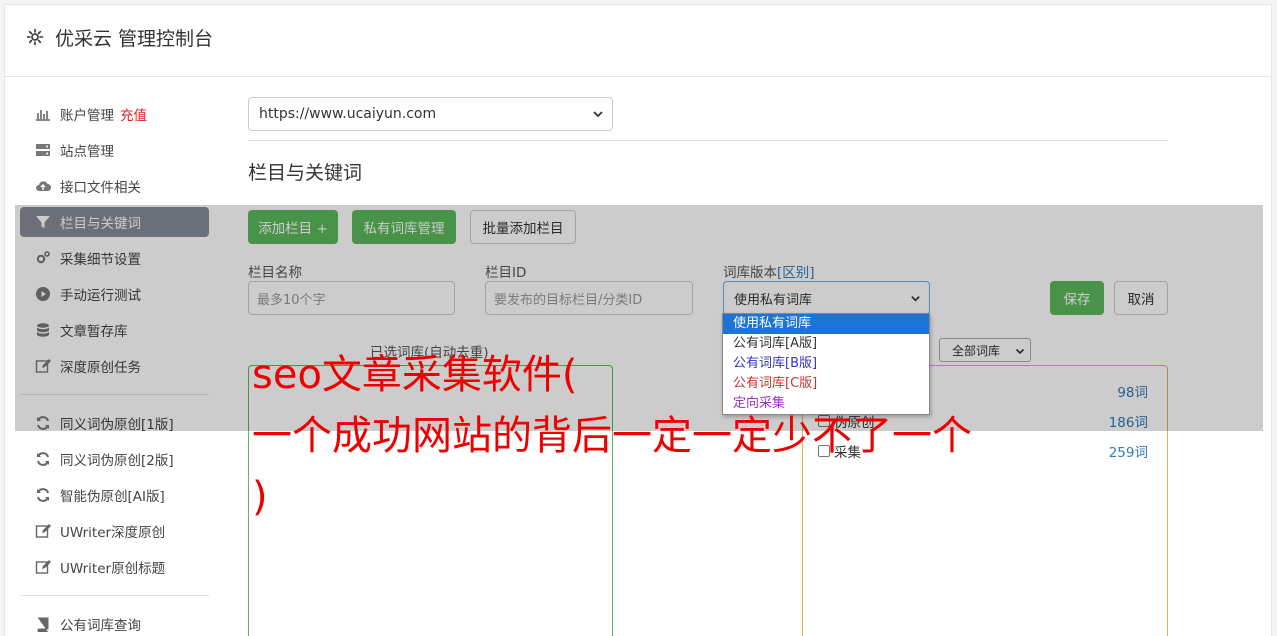 This screenshot has width=1277, height=636. Describe the element at coordinates (589, 298) in the screenshot. I see `column-id-input: 要发布的目标栏目/分类ID` at that location.